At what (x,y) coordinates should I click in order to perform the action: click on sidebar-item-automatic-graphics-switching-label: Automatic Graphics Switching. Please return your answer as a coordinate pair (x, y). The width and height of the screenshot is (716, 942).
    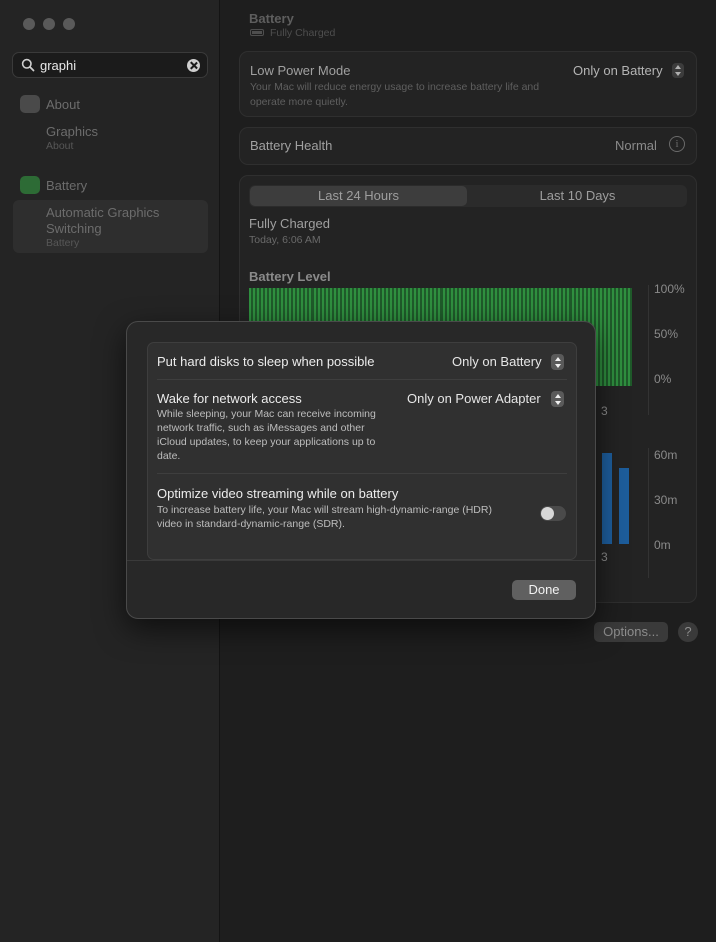
    Looking at the image, I should click on (103, 220).